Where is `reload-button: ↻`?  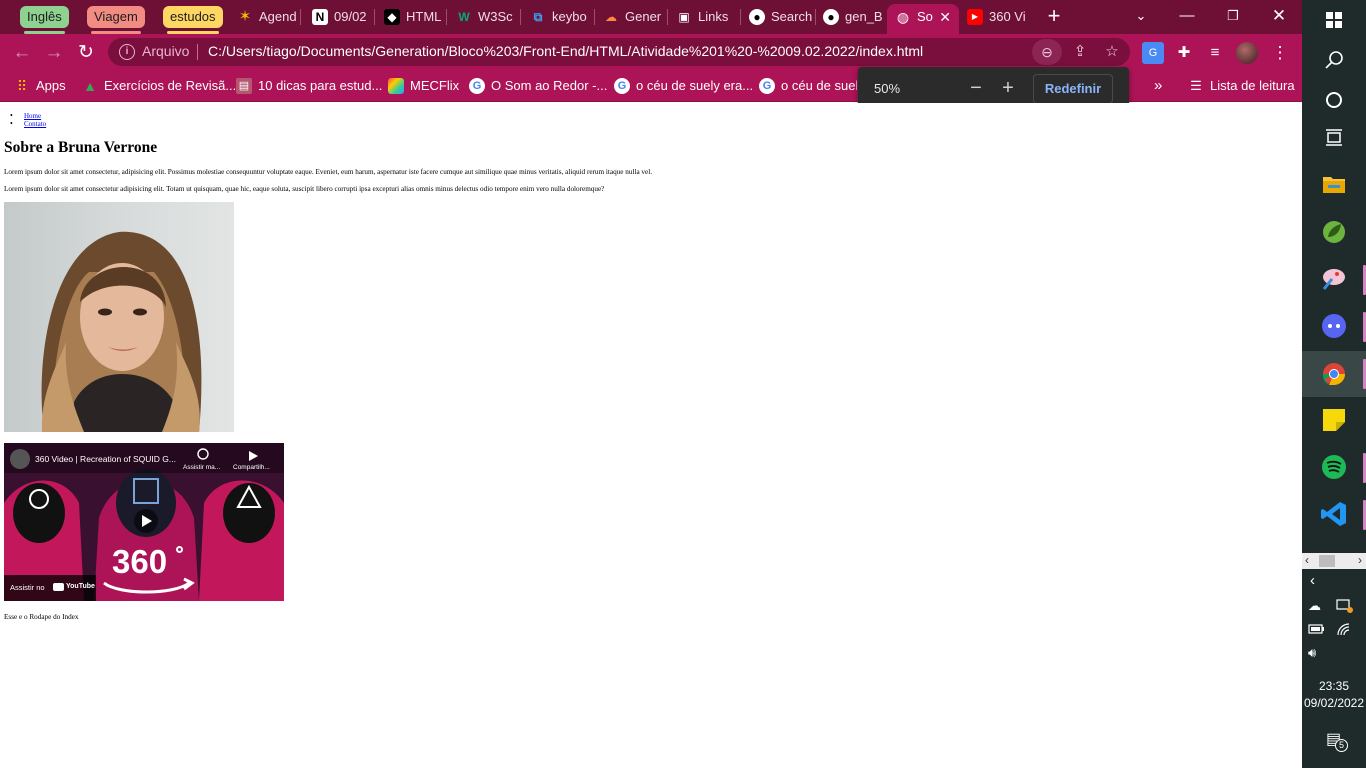 reload-button: ↻ is located at coordinates (86, 53).